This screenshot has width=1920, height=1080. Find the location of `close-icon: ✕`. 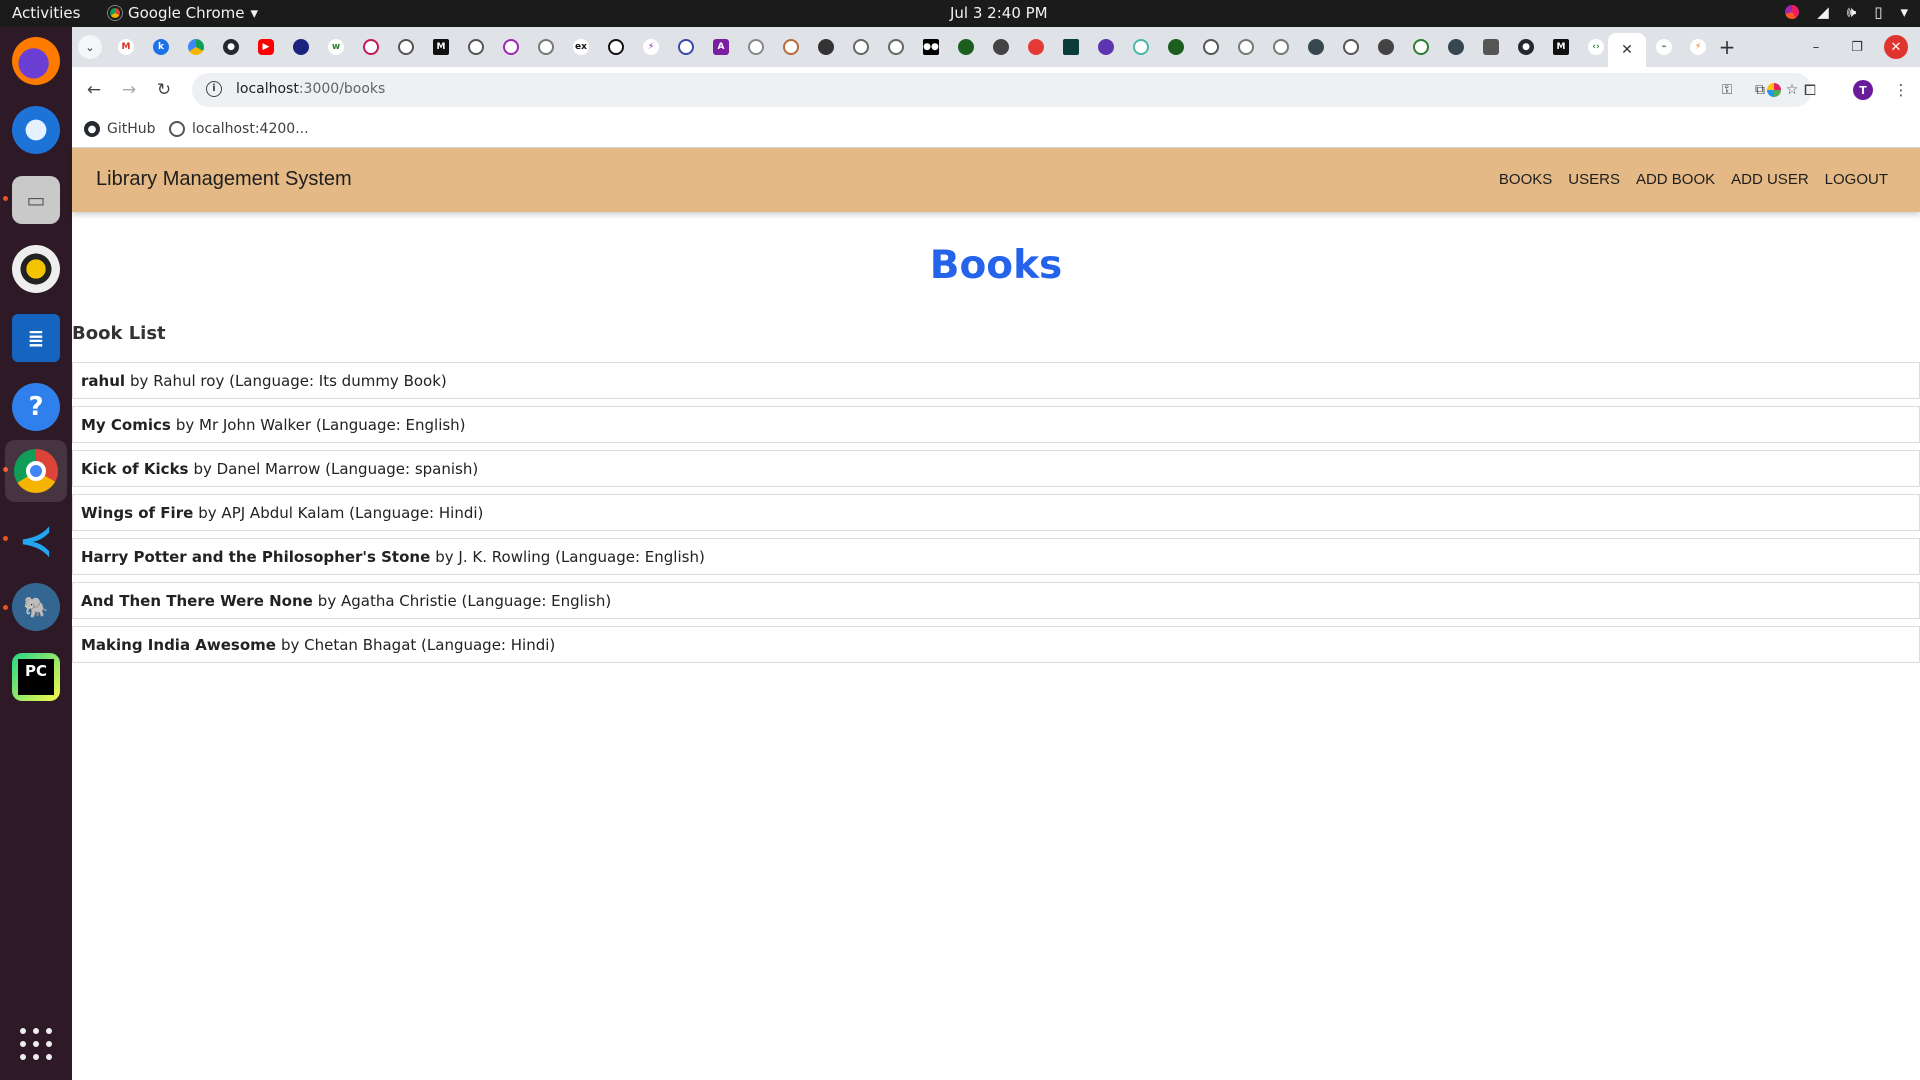

close-icon: ✕ is located at coordinates (1627, 50).